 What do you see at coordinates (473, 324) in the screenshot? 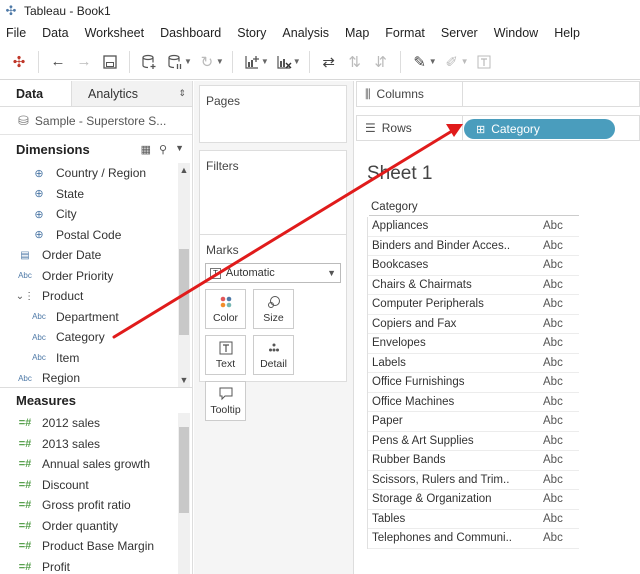
I see `table-row: Copiers and Fax Abc` at bounding box center [473, 324].